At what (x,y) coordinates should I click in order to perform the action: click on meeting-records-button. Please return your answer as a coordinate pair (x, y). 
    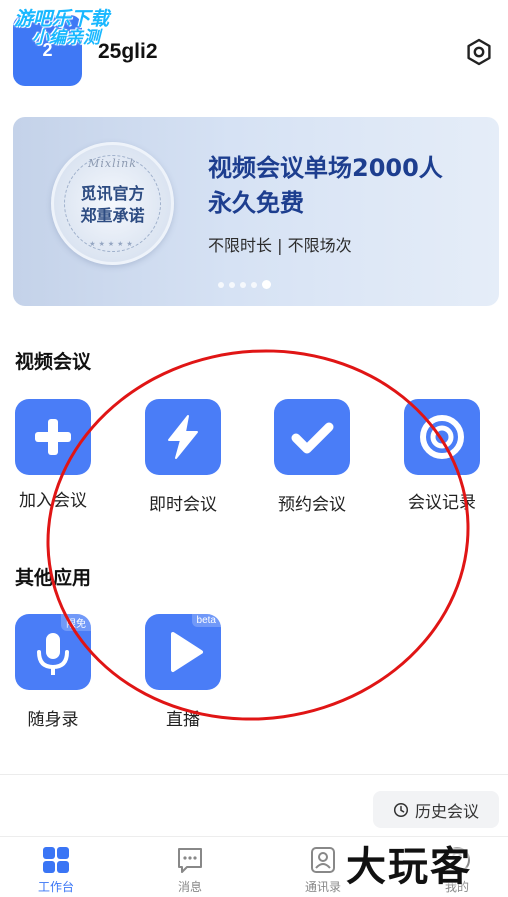
    Looking at the image, I should click on (442, 437).